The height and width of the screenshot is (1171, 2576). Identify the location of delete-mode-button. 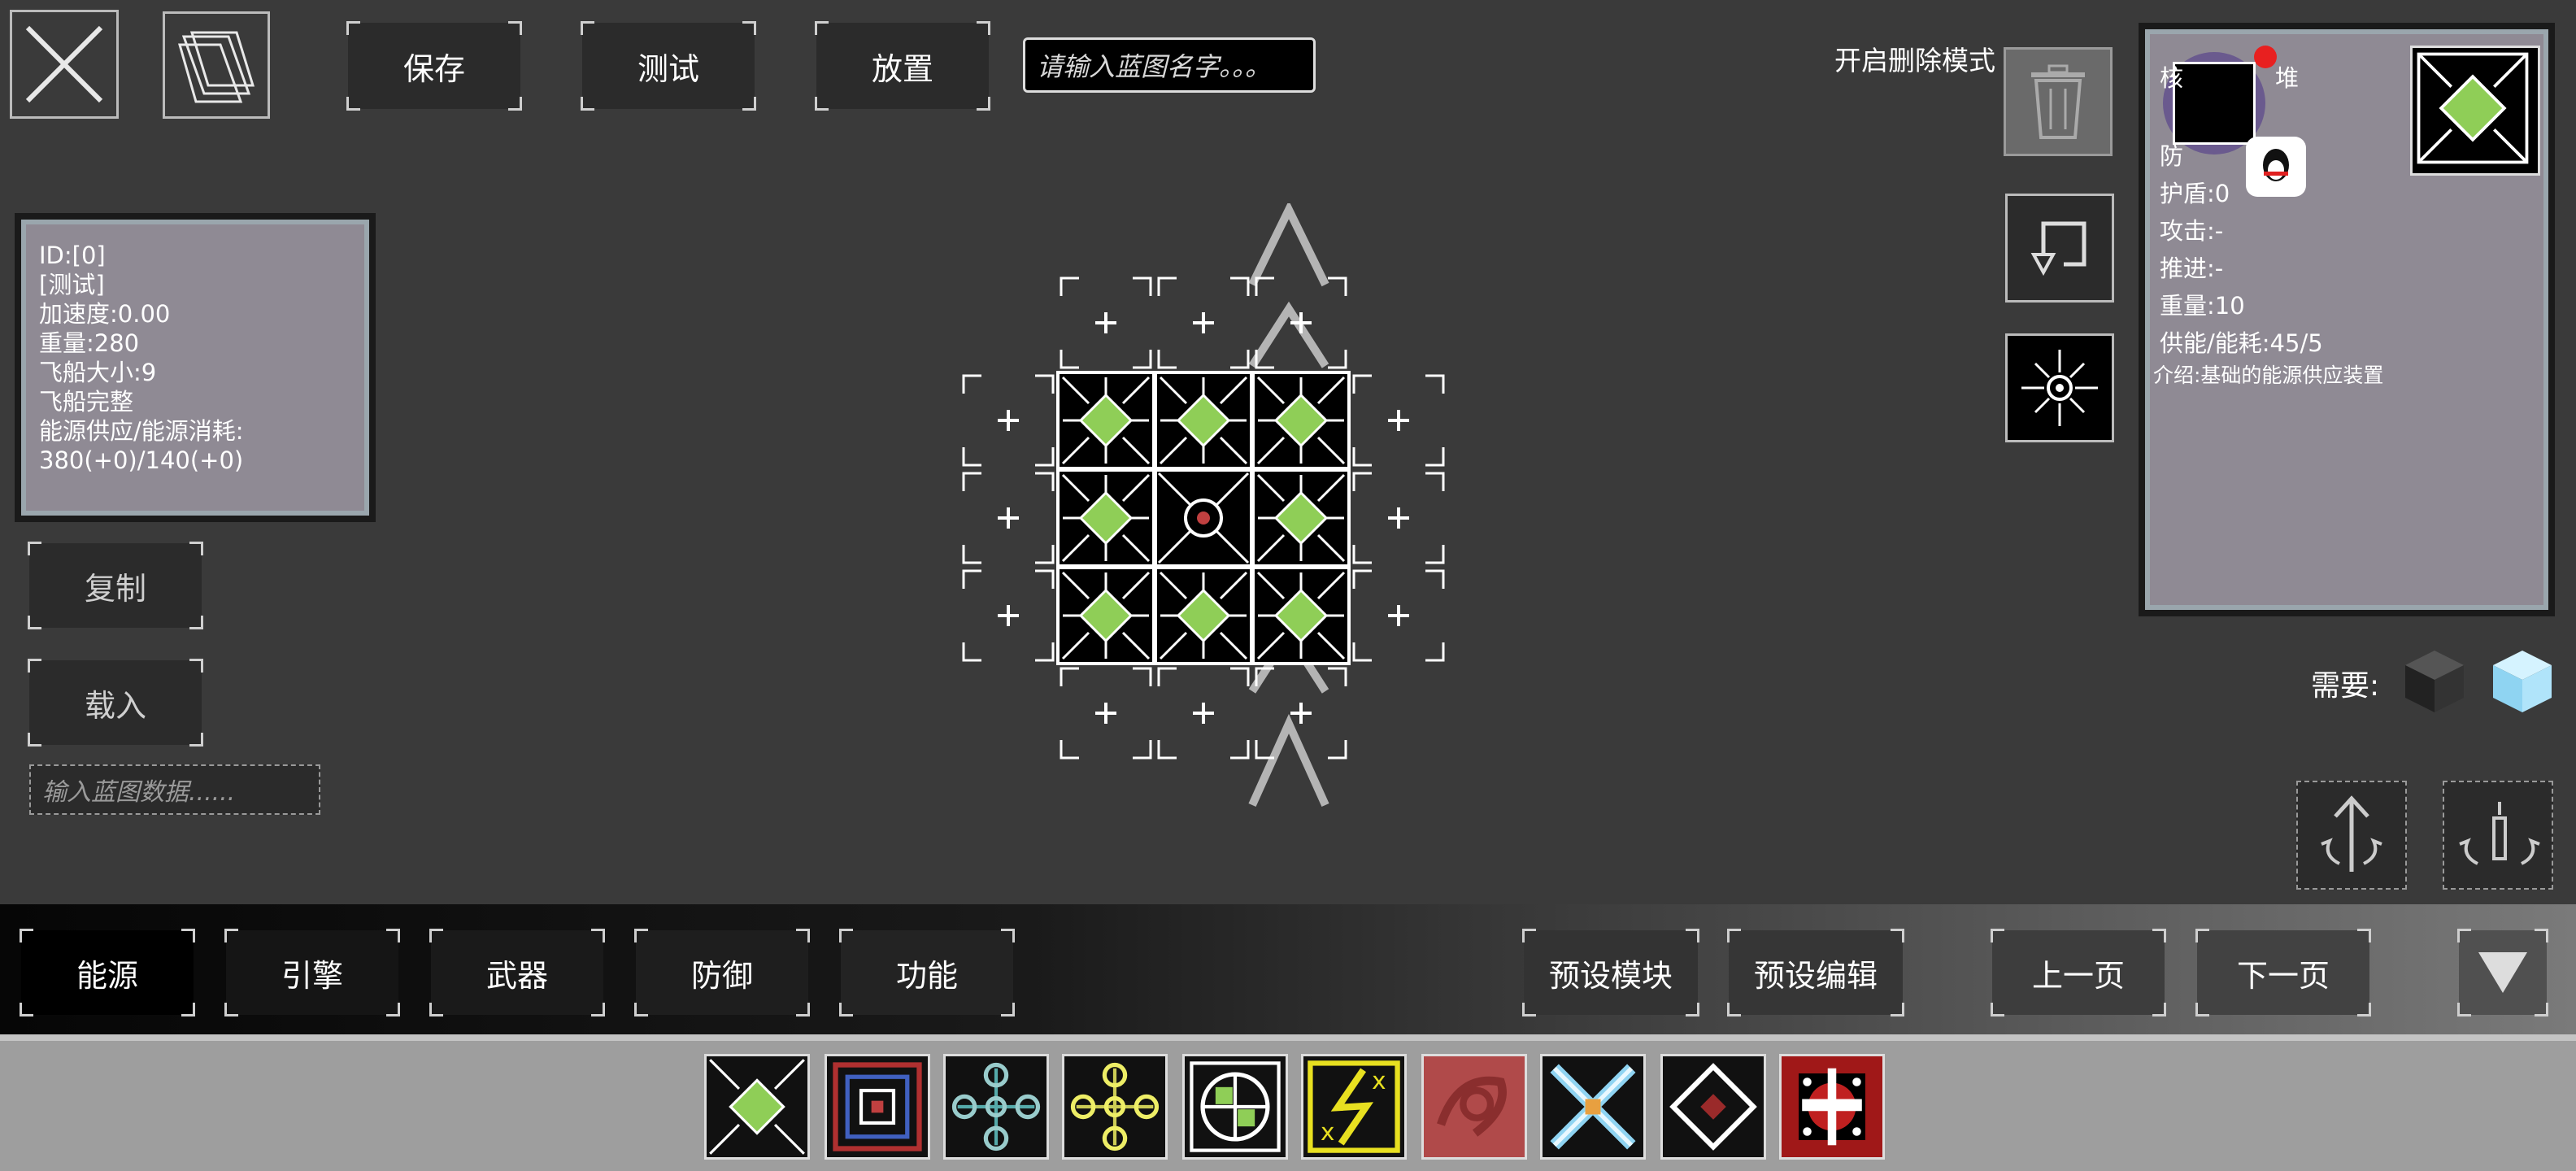
(2059, 101).